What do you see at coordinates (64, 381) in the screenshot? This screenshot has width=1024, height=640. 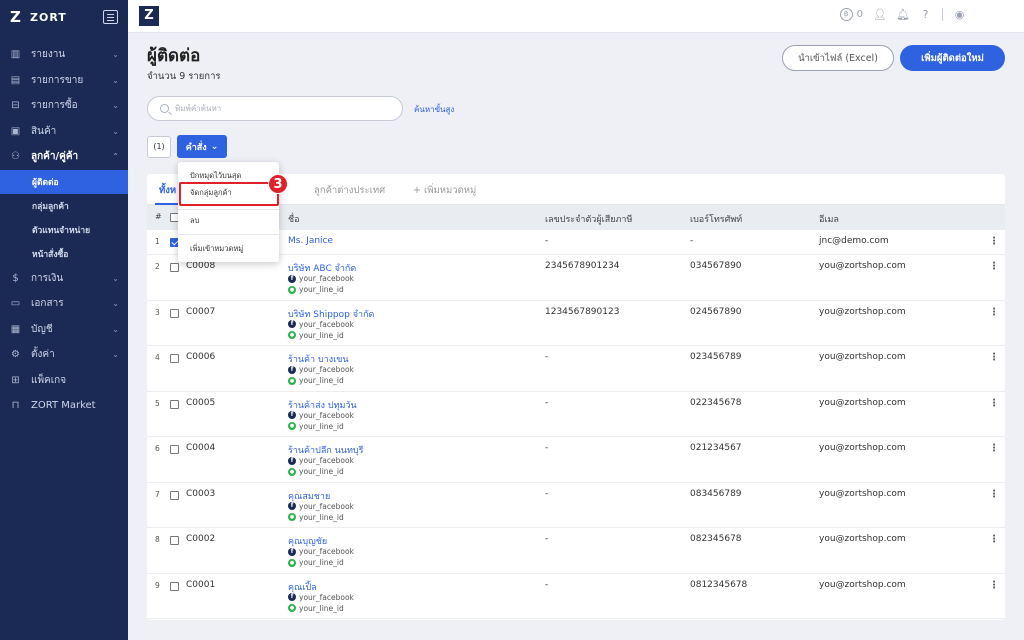 I see `sidebar-item: ⊞ แพ็คเกจ` at bounding box center [64, 381].